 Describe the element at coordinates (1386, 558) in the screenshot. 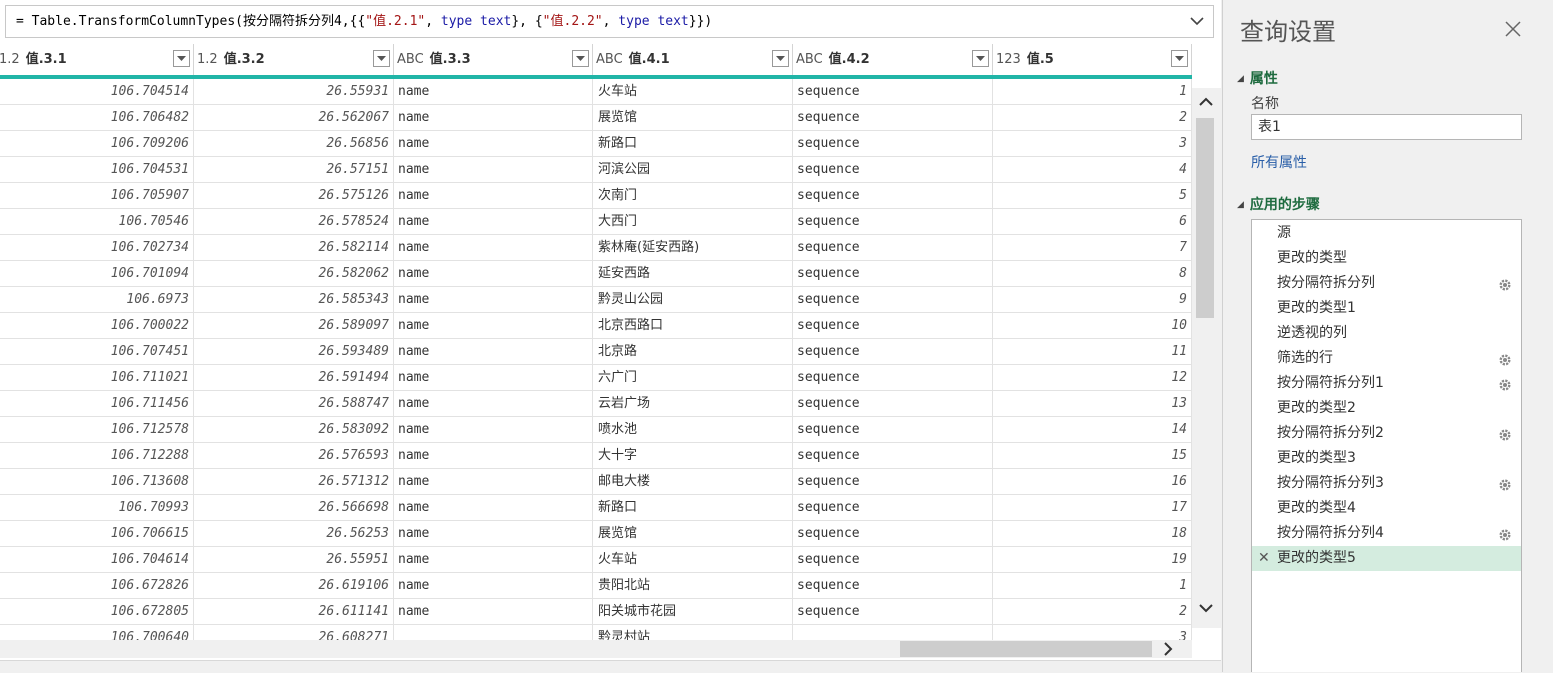

I see `applied-step: ✕ 更改的类型5` at that location.